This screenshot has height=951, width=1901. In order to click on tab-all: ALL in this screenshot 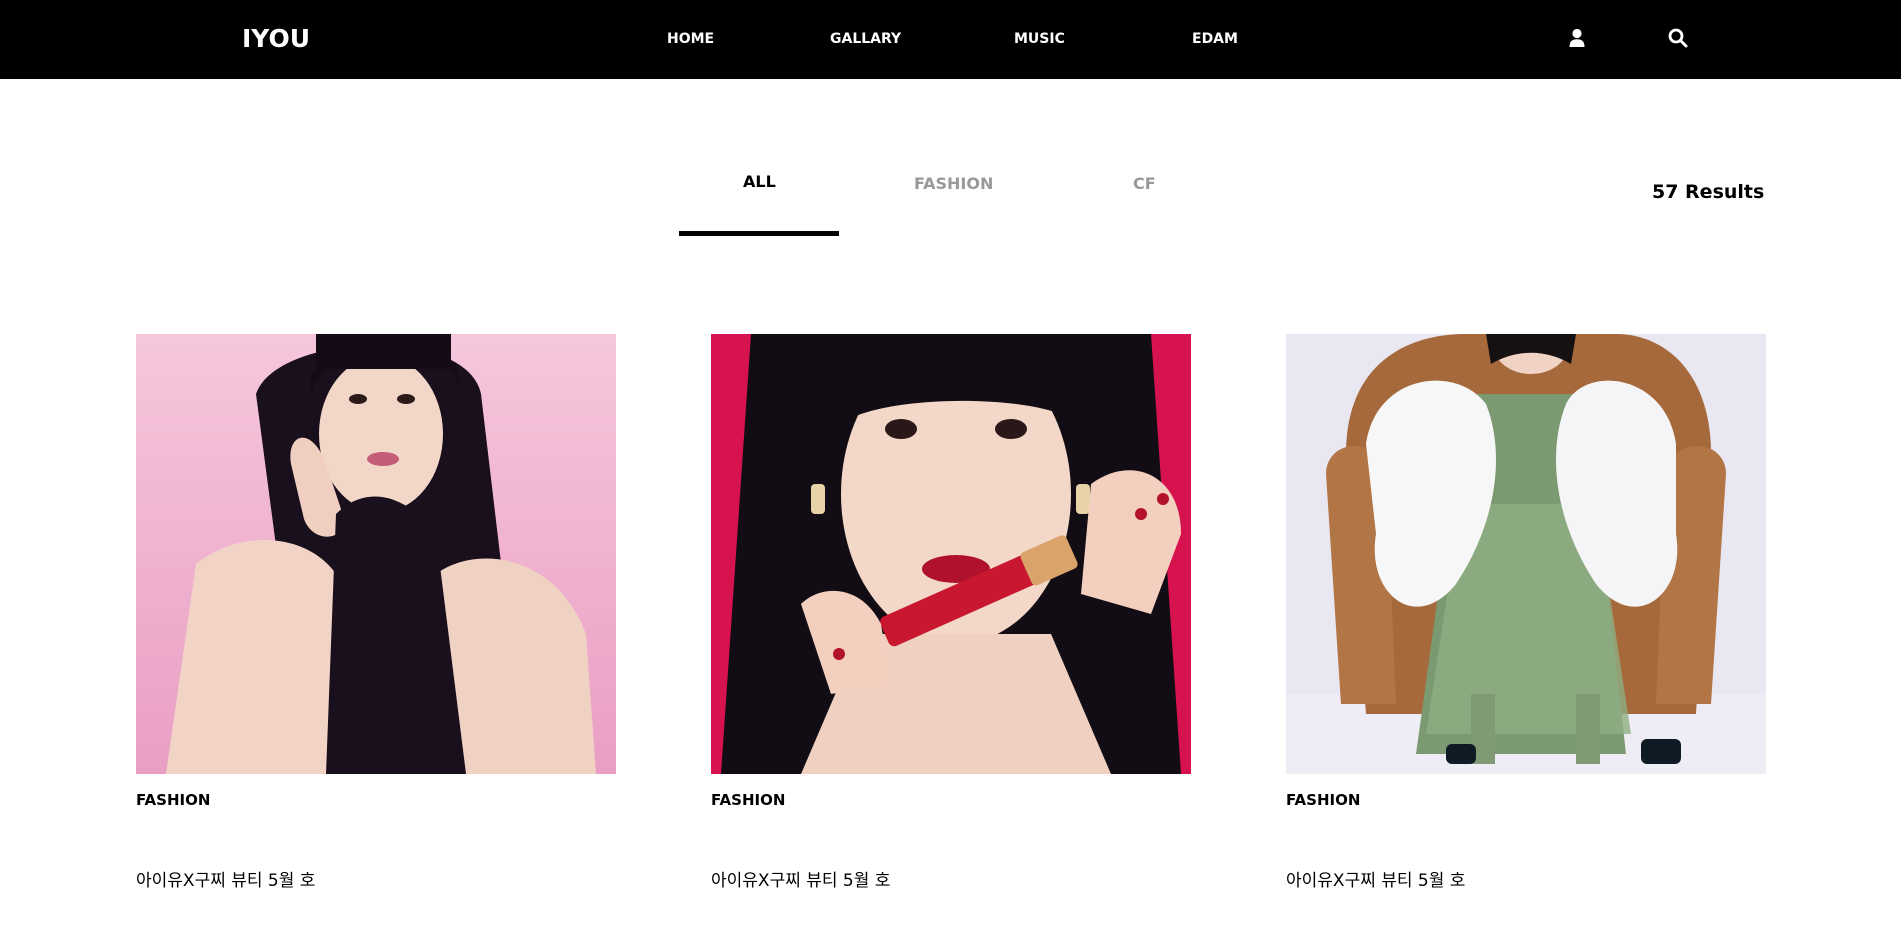, I will do `click(759, 181)`.